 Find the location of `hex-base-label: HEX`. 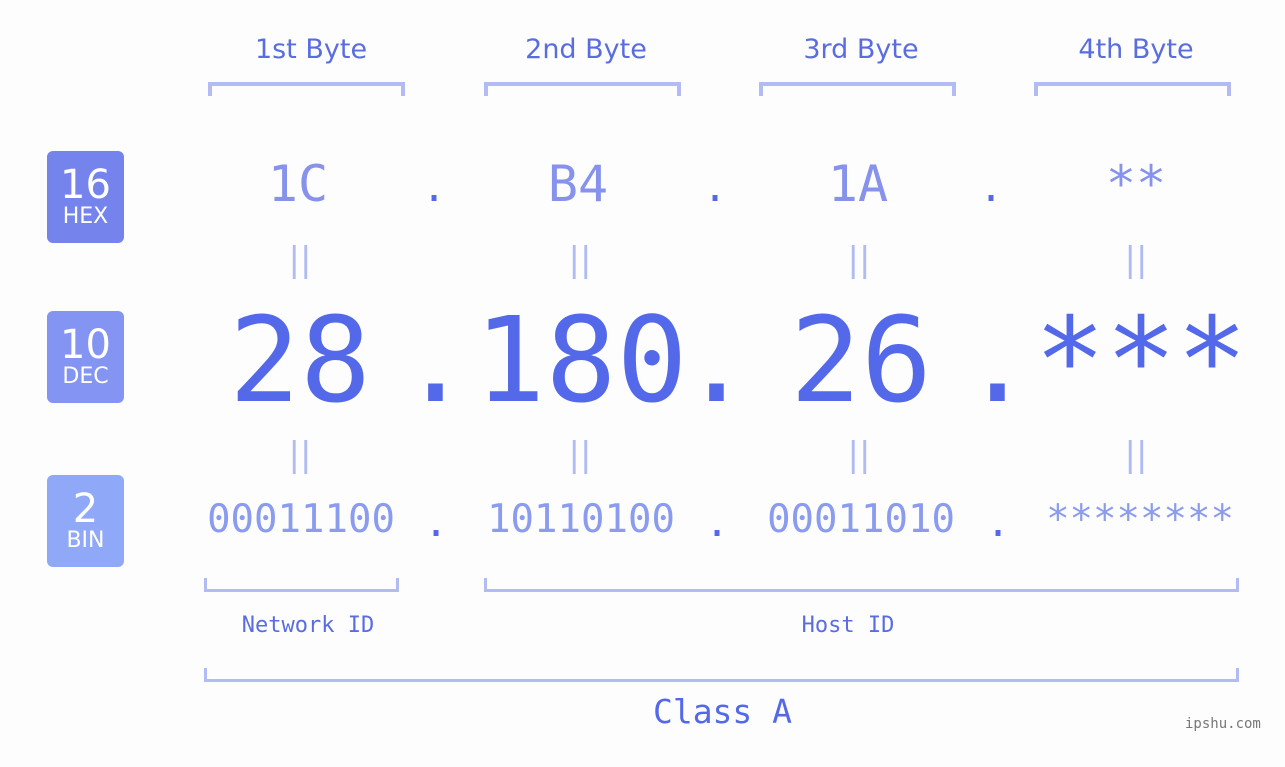

hex-base-label: HEX is located at coordinates (85, 216).